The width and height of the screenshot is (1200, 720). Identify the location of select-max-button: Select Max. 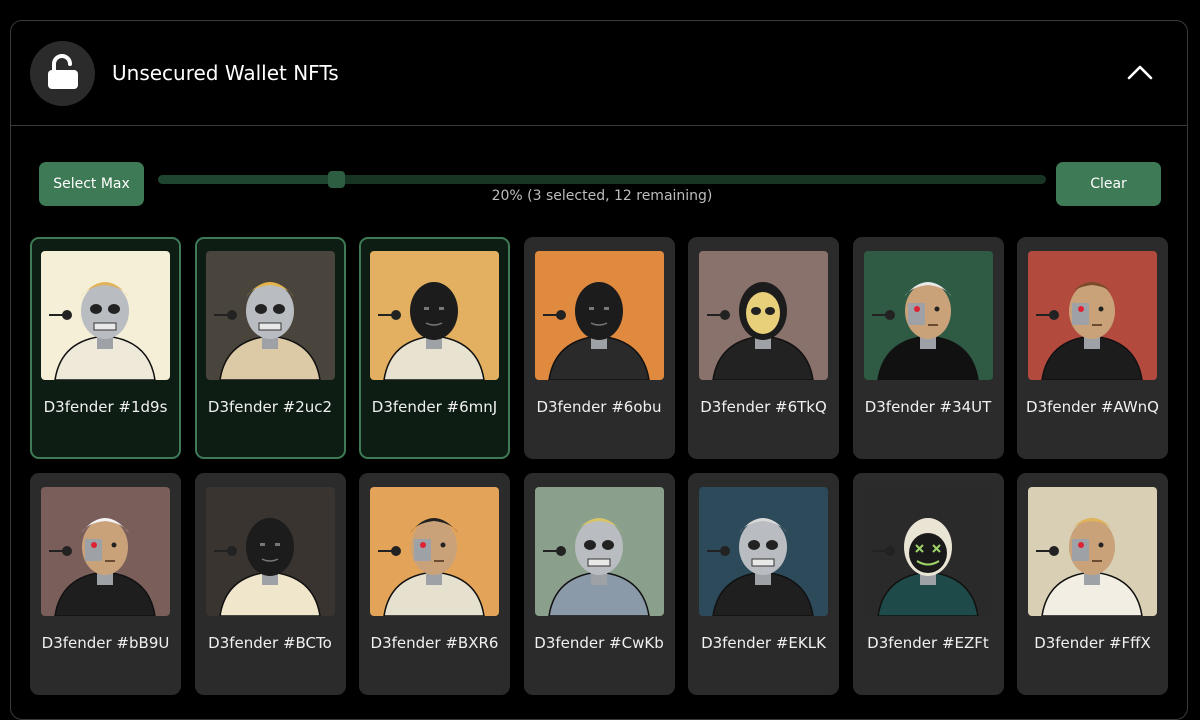
(91, 184).